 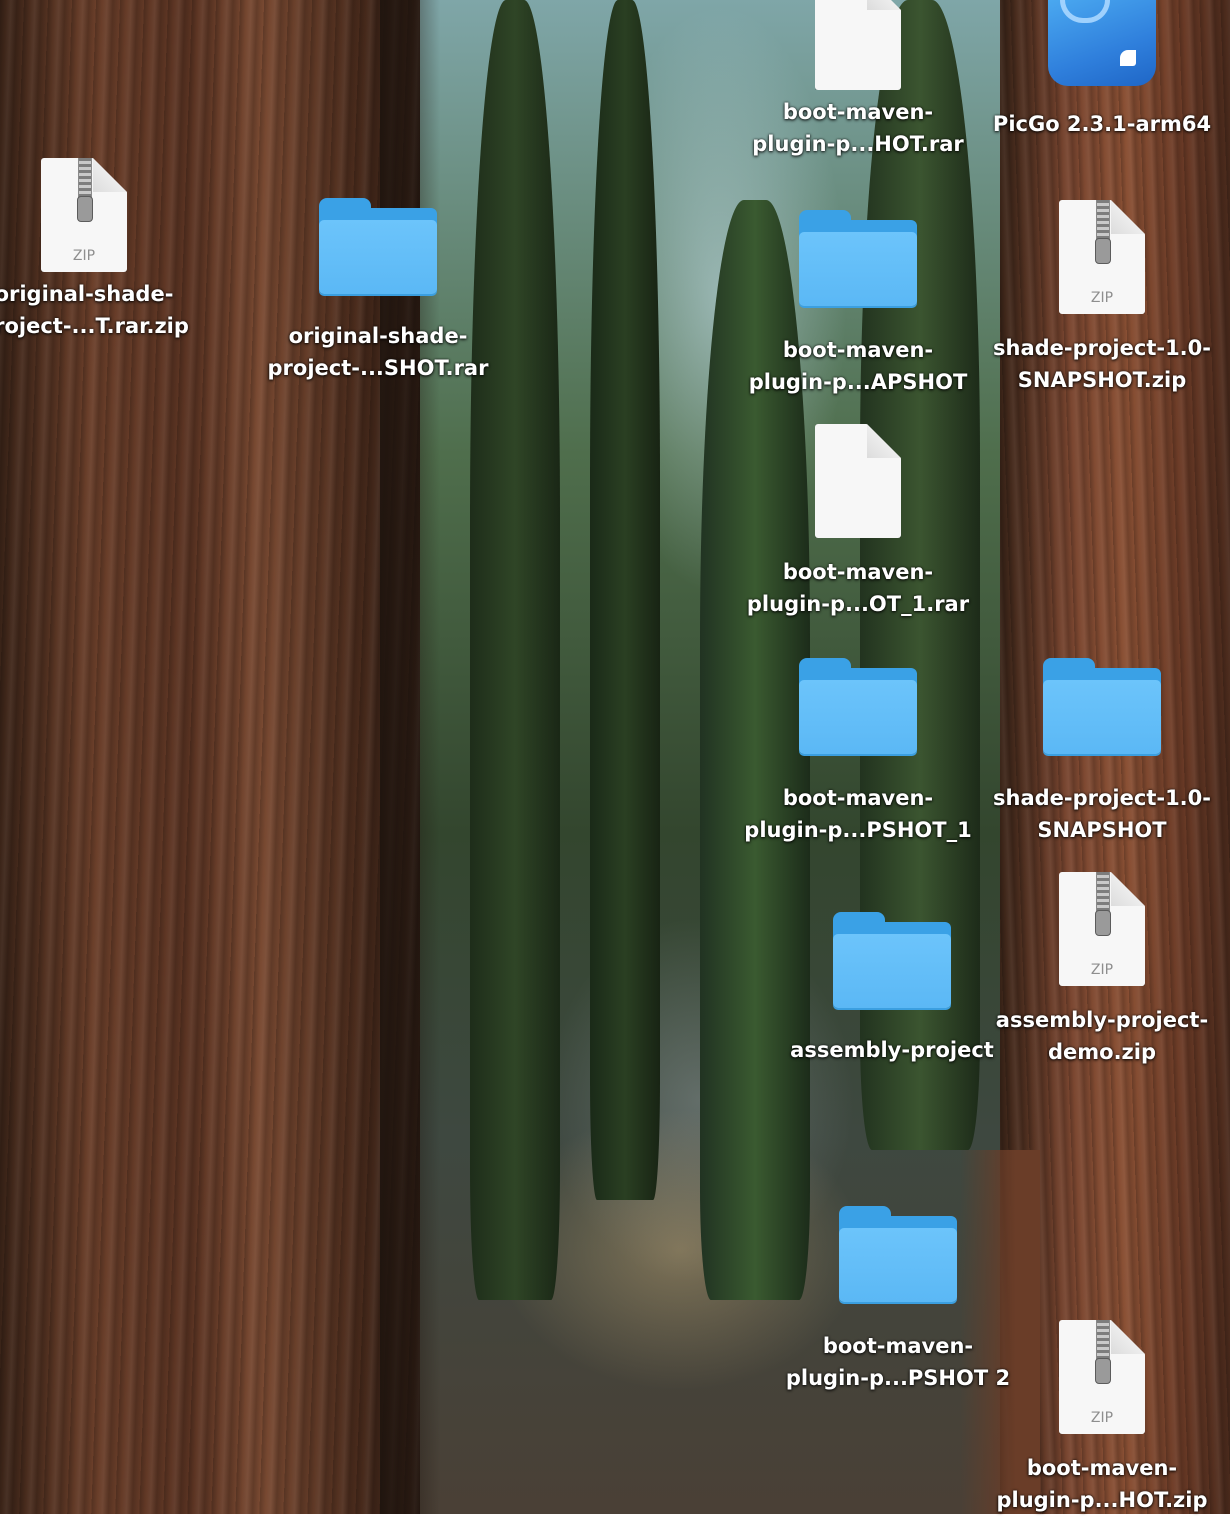 I want to click on desktop-folder-assembly-project: assembly-project, so click(x=892, y=989).